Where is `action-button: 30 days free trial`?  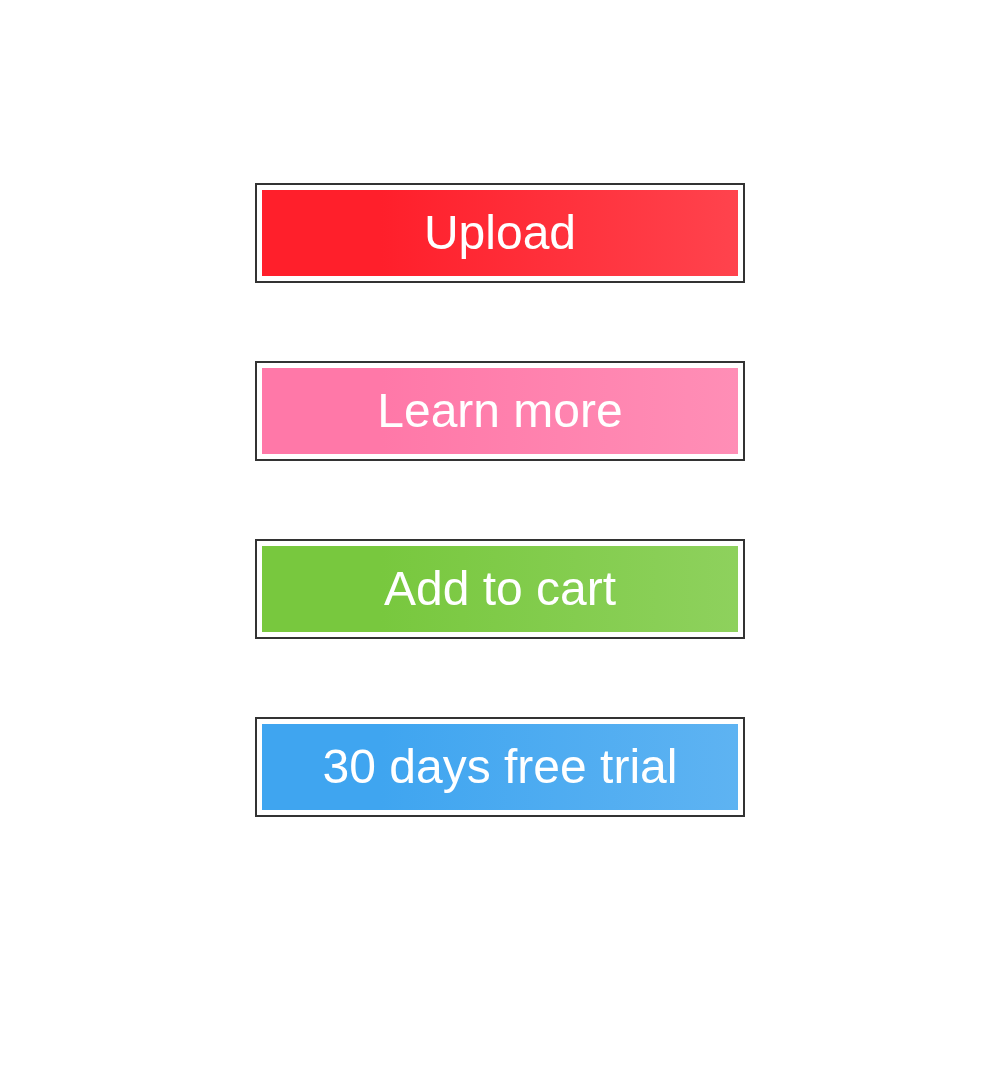 action-button: 30 days free trial is located at coordinates (500, 767).